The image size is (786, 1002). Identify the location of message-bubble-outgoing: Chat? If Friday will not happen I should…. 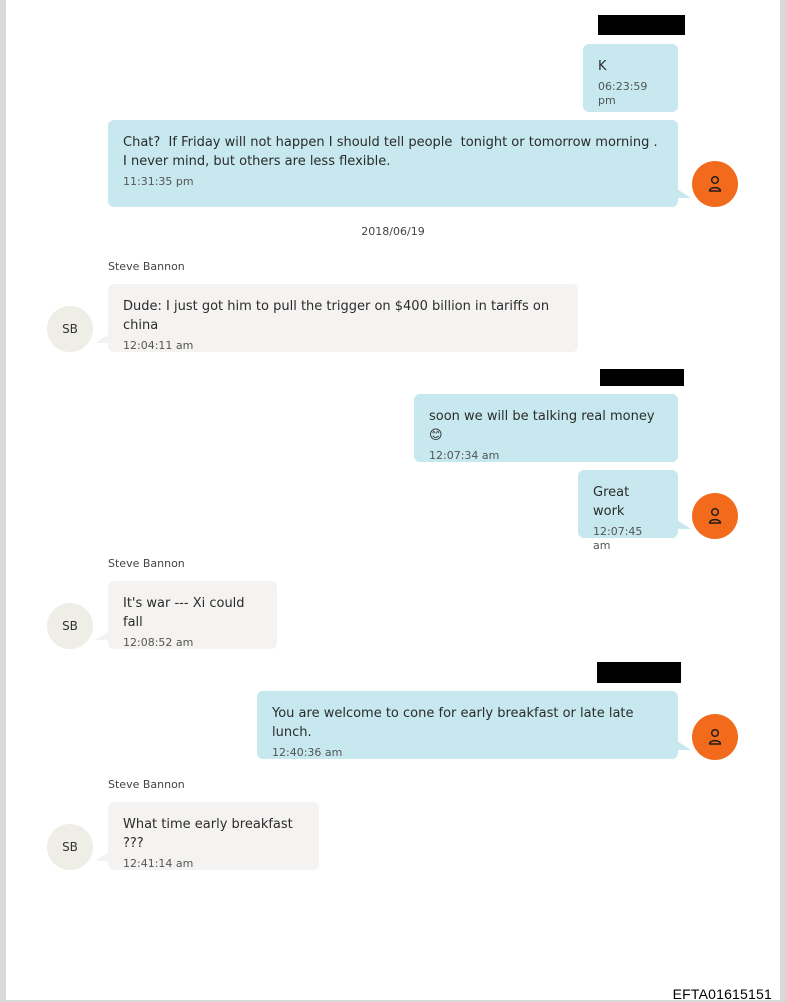
(393, 163).